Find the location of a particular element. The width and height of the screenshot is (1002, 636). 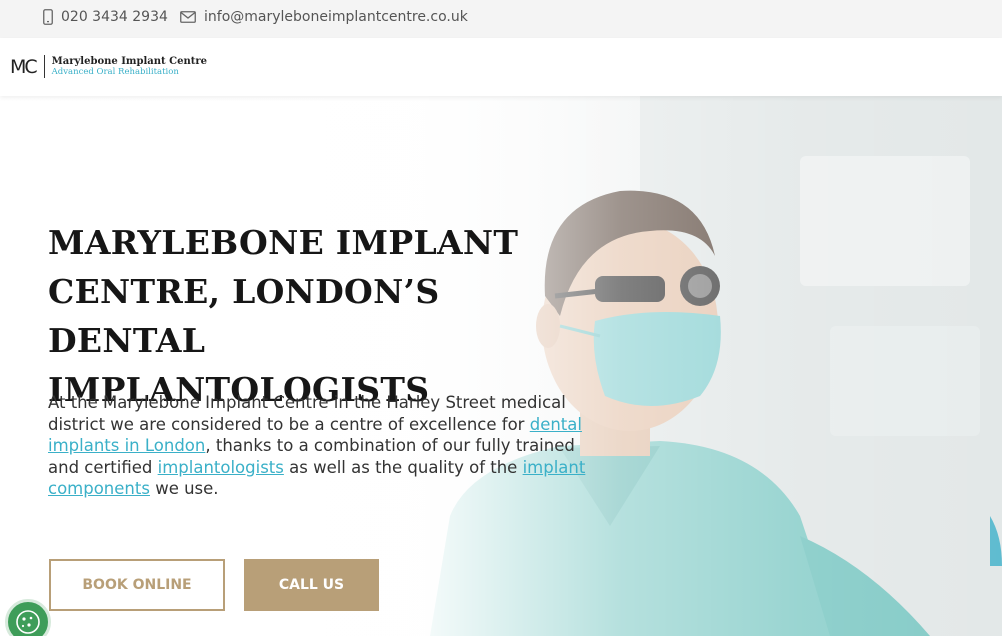

logo-tagline: Advanced Oral Rehabilitation is located at coordinates (115, 71).